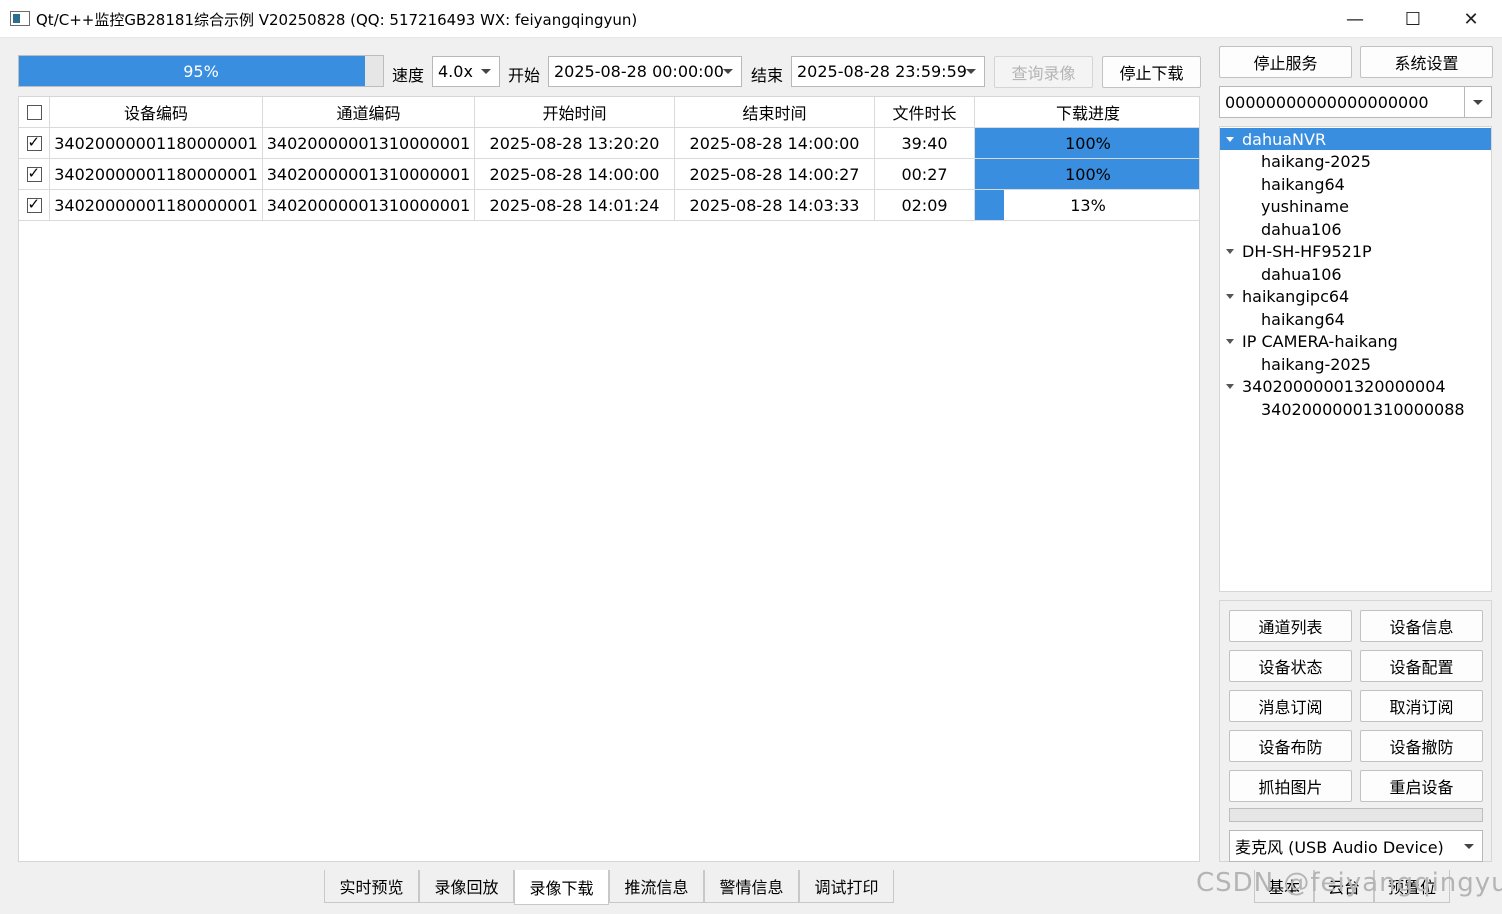 Image resolution: width=1502 pixels, height=914 pixels. Describe the element at coordinates (925, 205) in the screenshot. I see `duration-cell: 02:09` at that location.